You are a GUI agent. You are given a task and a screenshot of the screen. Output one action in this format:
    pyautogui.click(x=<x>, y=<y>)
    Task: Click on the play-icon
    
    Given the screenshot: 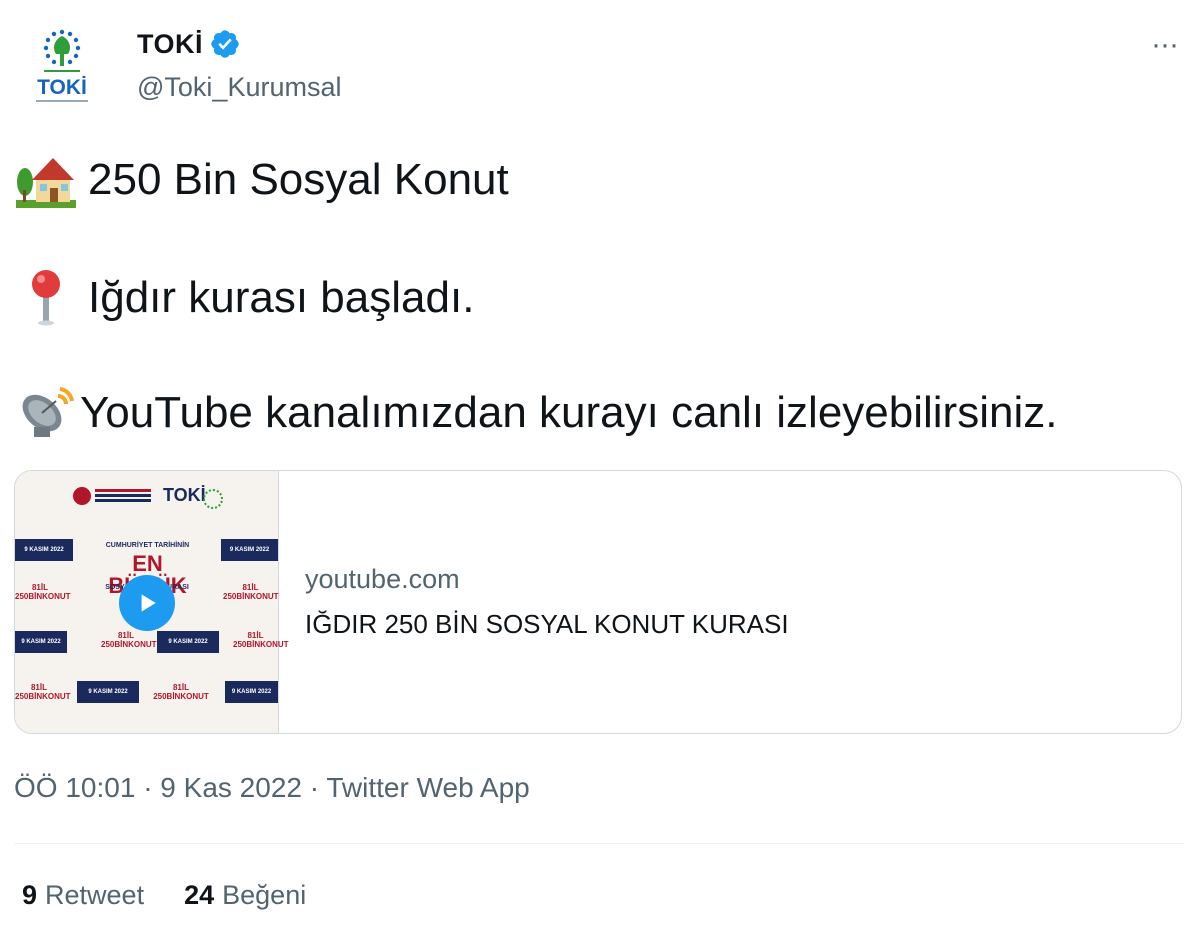 What is the action you would take?
    pyautogui.click(x=148, y=603)
    